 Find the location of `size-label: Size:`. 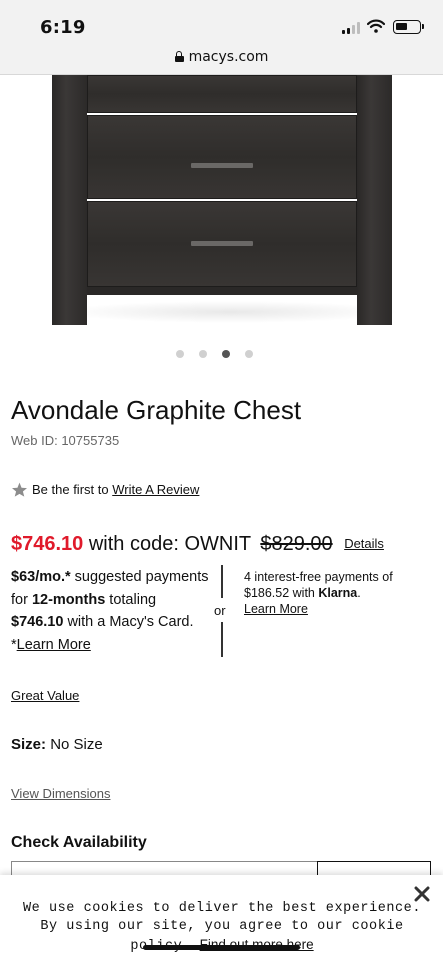

size-label: Size: is located at coordinates (29, 744).